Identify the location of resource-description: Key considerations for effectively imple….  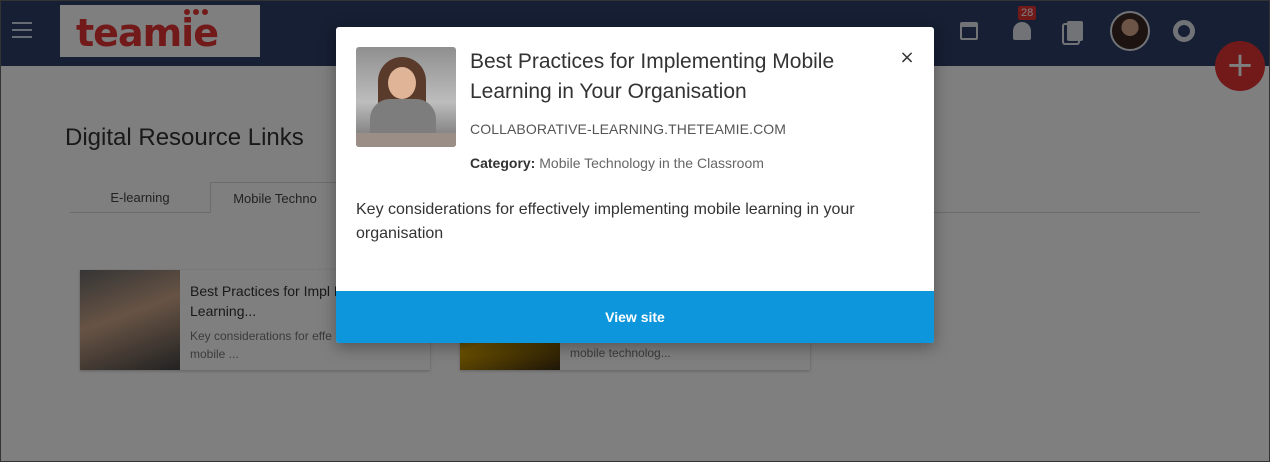
(605, 221).